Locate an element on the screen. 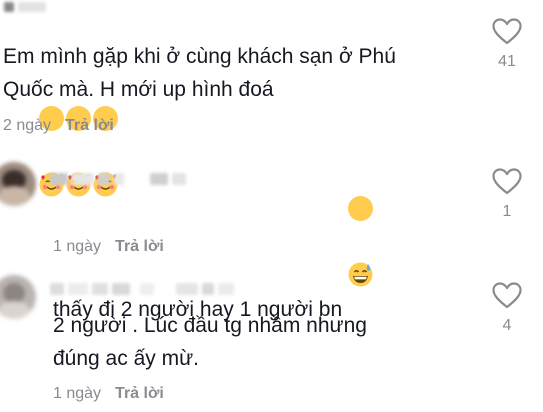  like-count: 41 is located at coordinates (507, 61).